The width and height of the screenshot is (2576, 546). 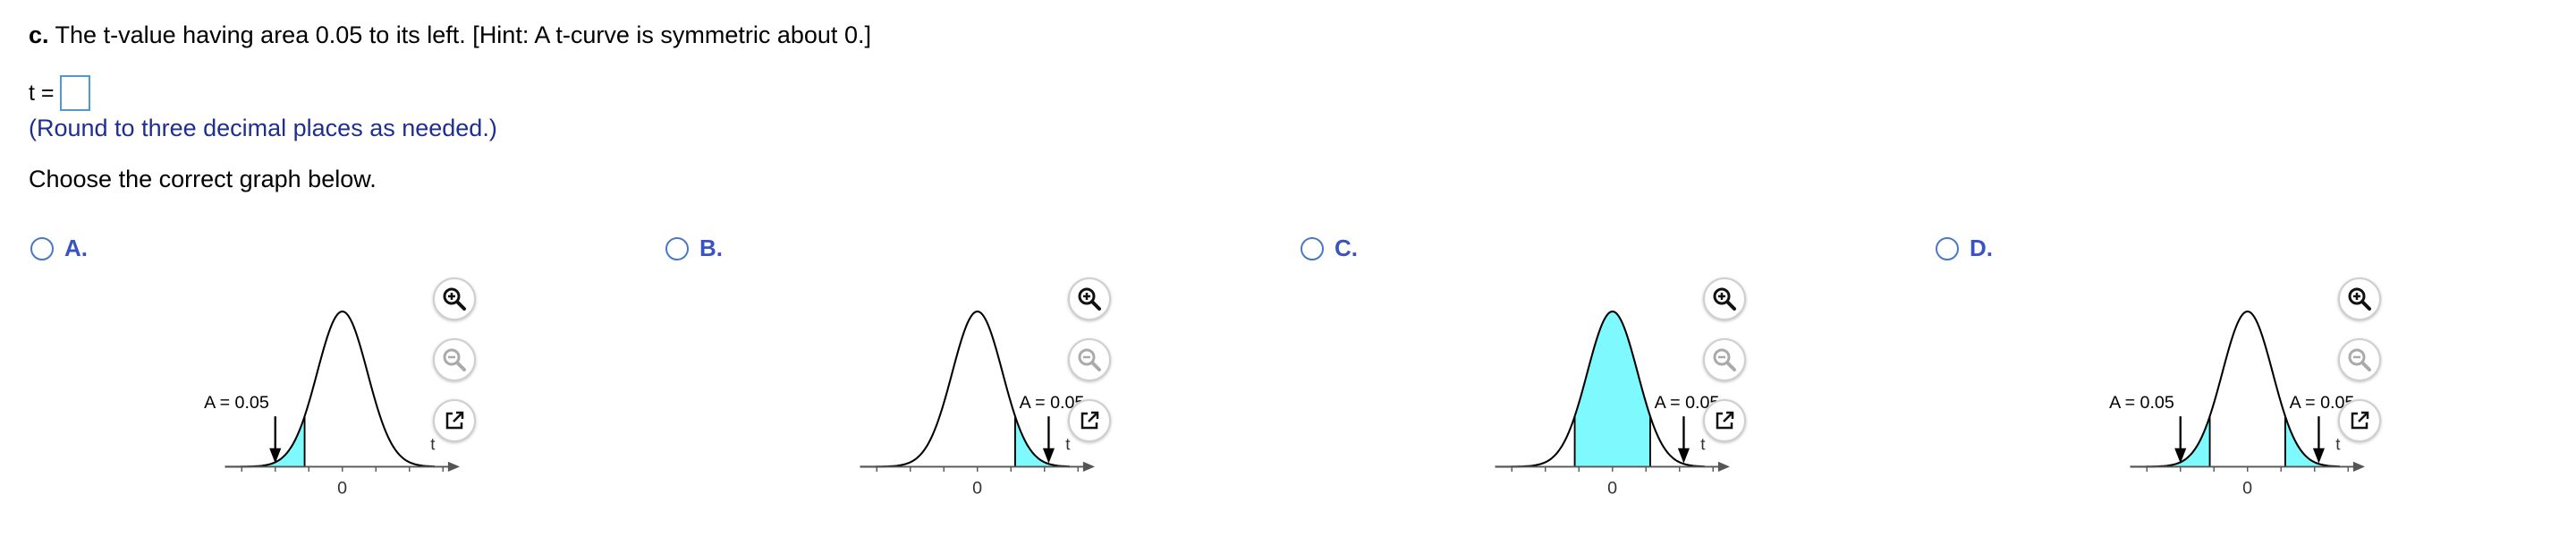 I want to click on shaded-region-left, so click(x=2170, y=442).